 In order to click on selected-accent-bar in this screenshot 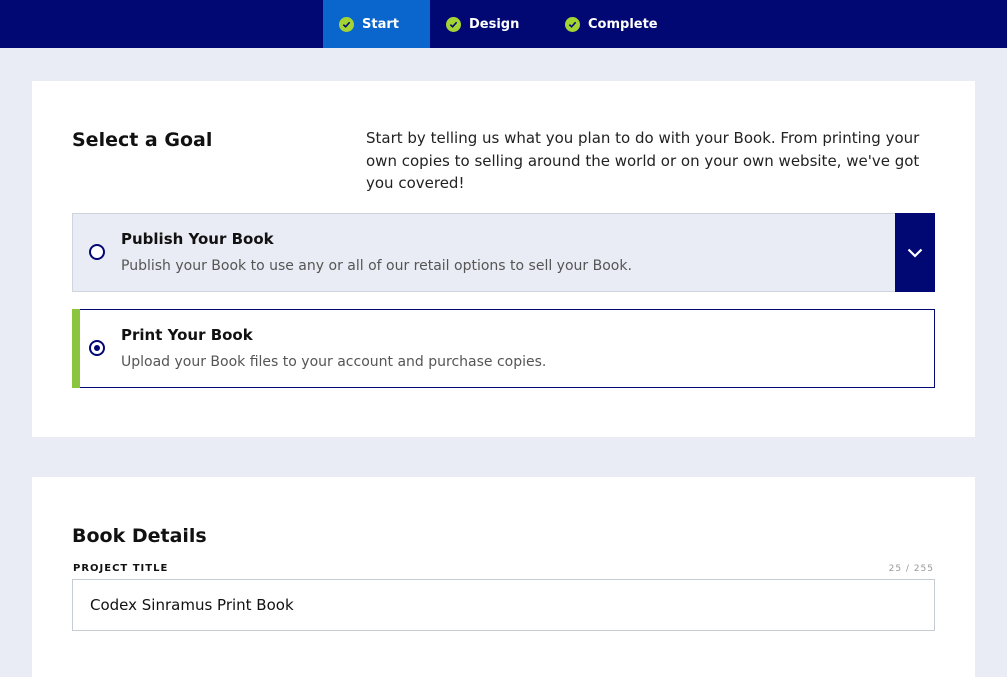, I will do `click(76, 348)`.